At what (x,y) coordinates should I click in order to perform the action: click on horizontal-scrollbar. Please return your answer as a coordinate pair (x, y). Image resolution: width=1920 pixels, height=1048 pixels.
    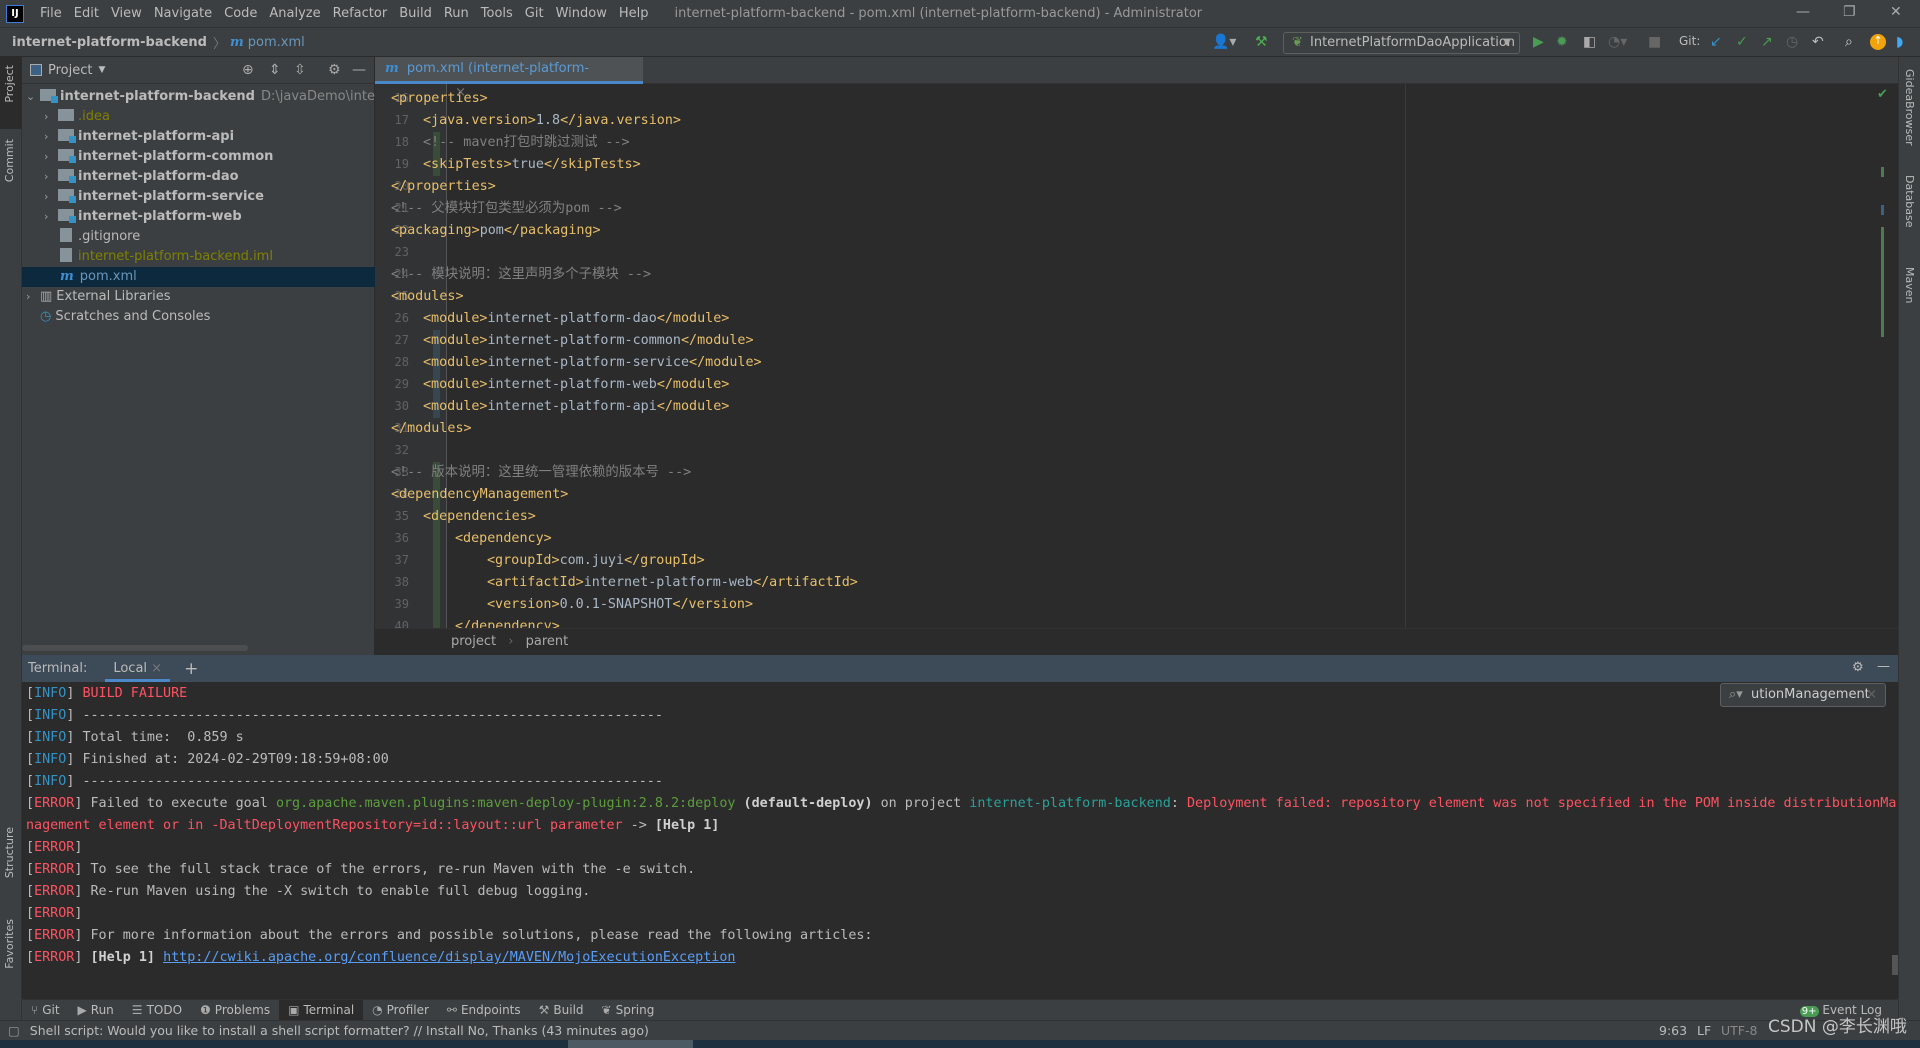
    Looking at the image, I should click on (135, 648).